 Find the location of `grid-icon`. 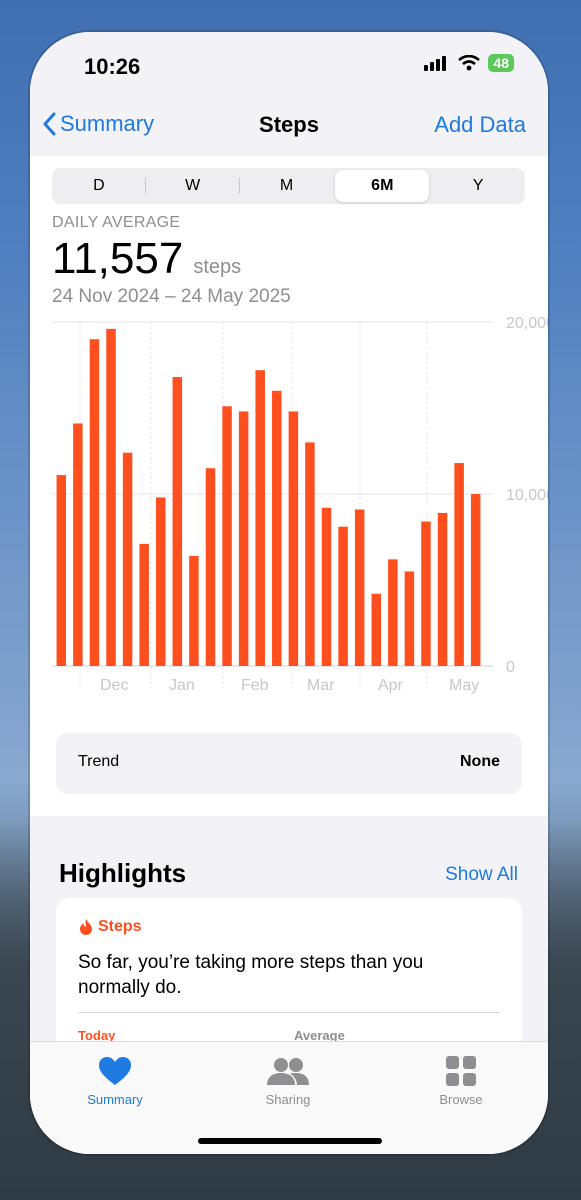

grid-icon is located at coordinates (461, 1071).